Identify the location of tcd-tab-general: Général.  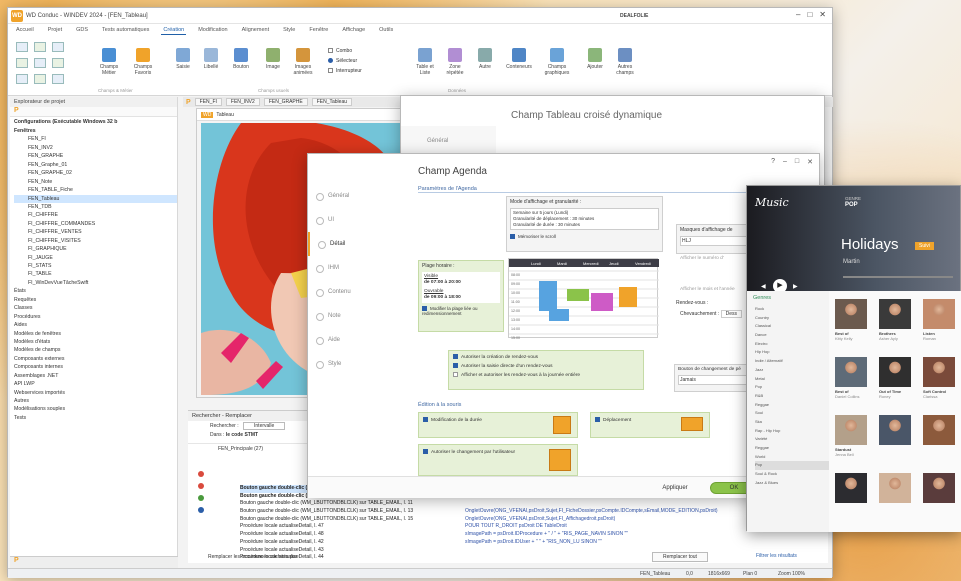
(448, 135).